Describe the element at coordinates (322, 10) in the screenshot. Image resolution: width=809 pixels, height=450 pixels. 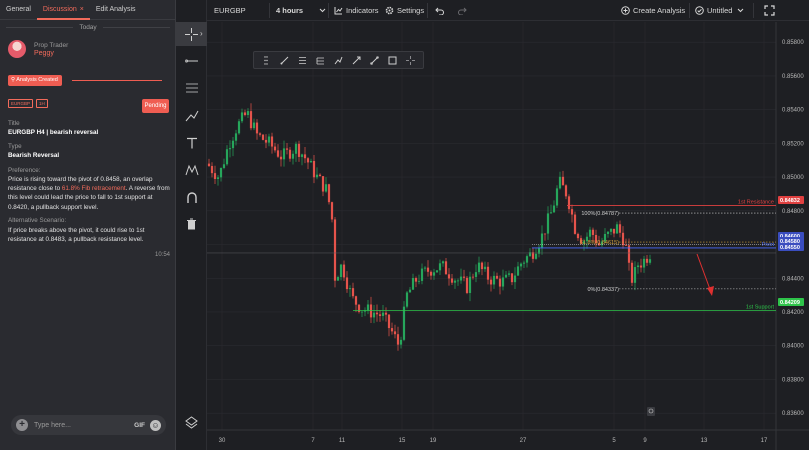
I see `chevron-down-icon` at that location.